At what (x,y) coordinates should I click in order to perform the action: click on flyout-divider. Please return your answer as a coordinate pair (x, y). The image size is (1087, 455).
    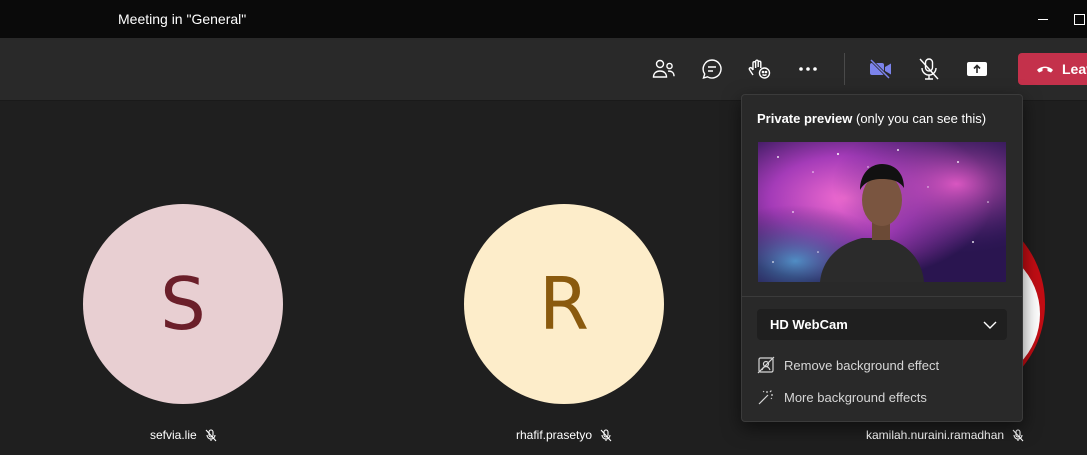
    Looking at the image, I should click on (882, 296).